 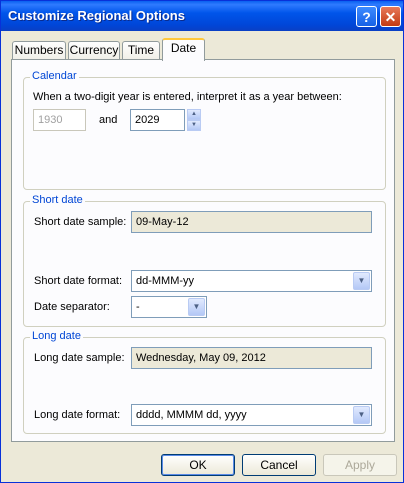 I want to click on spin-up-icon: ▲, so click(x=194, y=114).